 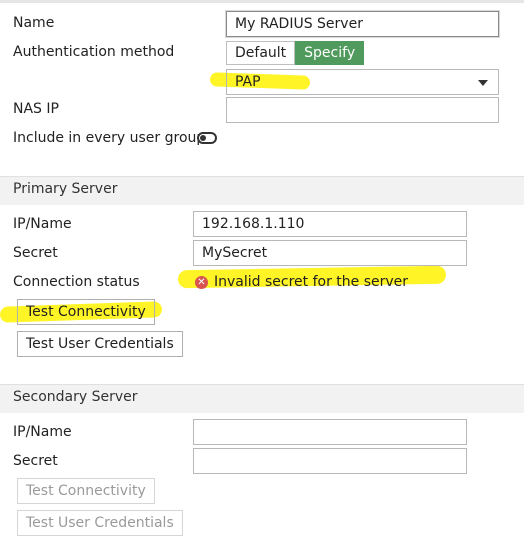 What do you see at coordinates (362, 24) in the screenshot?
I see `name-input: My RADIUS Server` at bounding box center [362, 24].